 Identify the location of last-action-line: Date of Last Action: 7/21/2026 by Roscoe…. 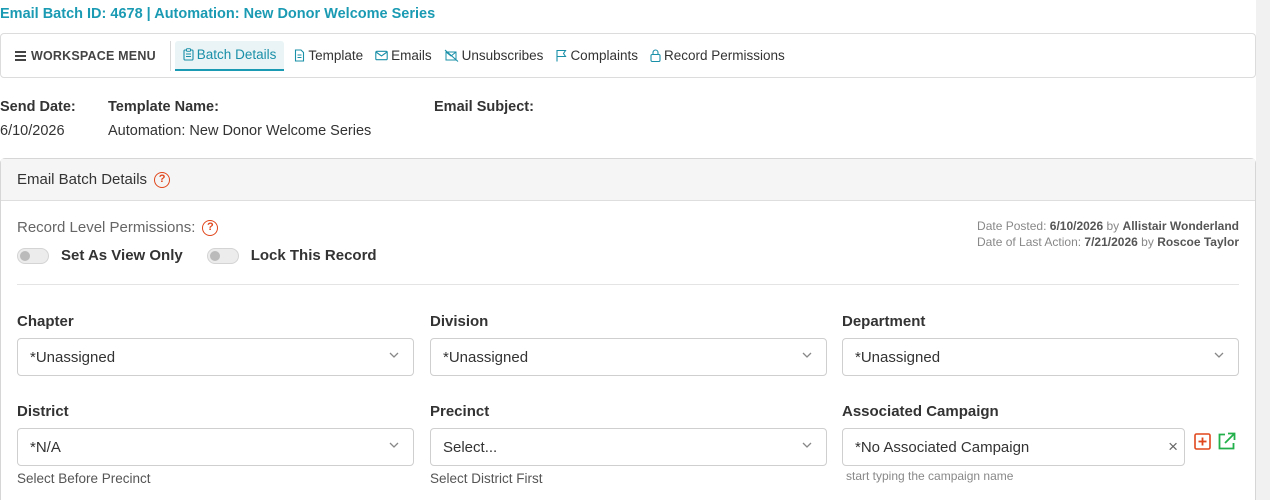
(1108, 242).